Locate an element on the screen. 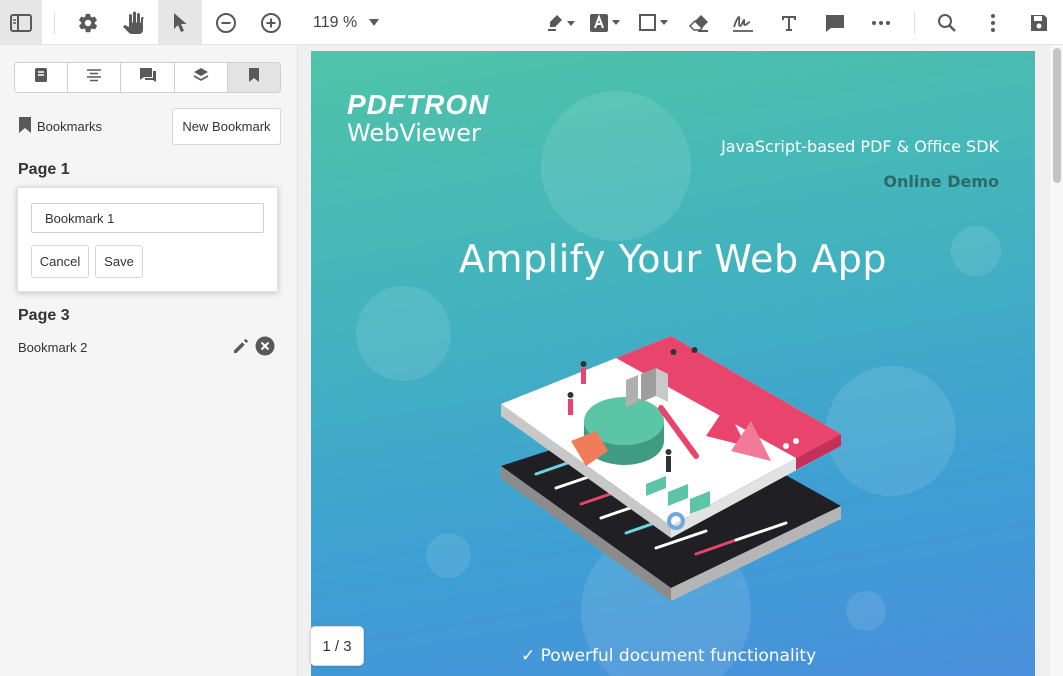 Image resolution: width=1063 pixels, height=676 pixels. webviewer-logo: WebViewer is located at coordinates (414, 133).